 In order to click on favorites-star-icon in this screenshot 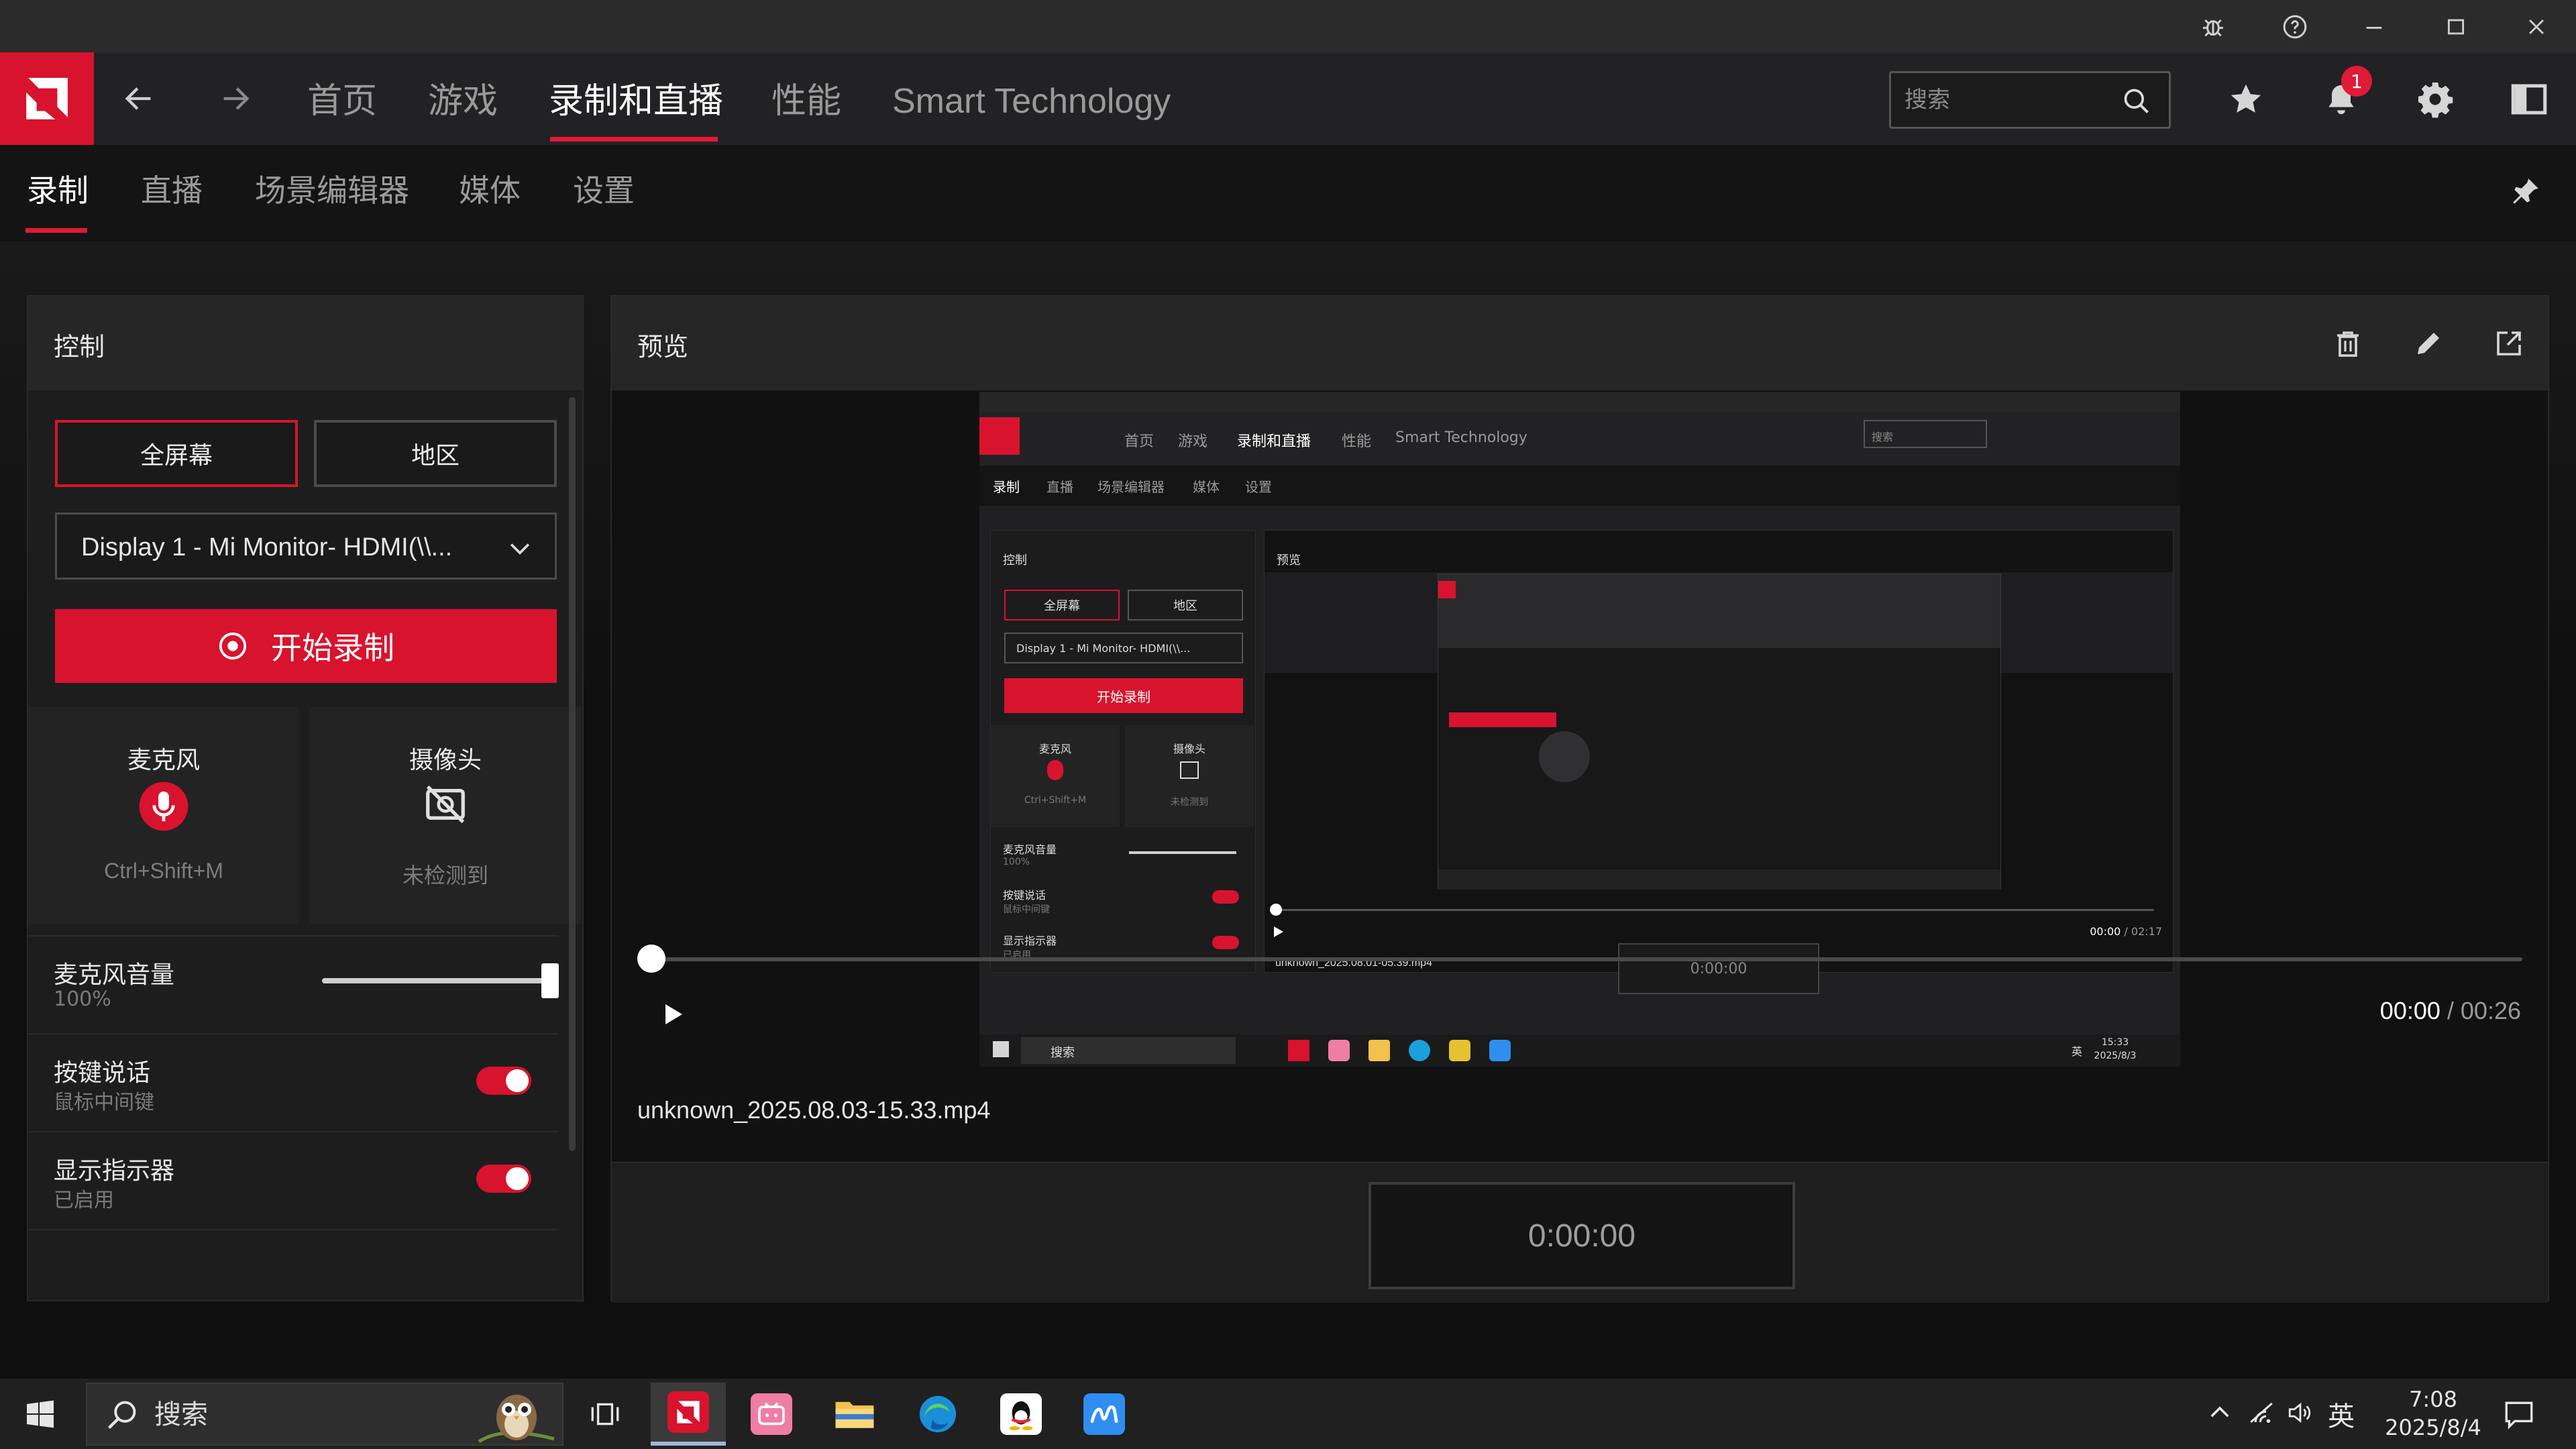, I will do `click(2246, 99)`.